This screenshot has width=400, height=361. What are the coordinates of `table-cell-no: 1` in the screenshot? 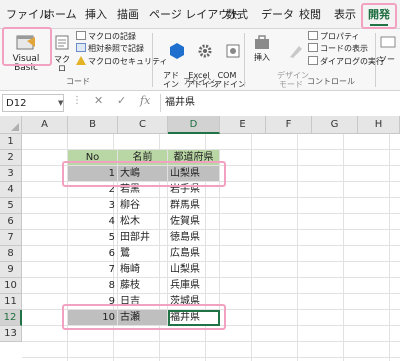 It's located at (93, 174).